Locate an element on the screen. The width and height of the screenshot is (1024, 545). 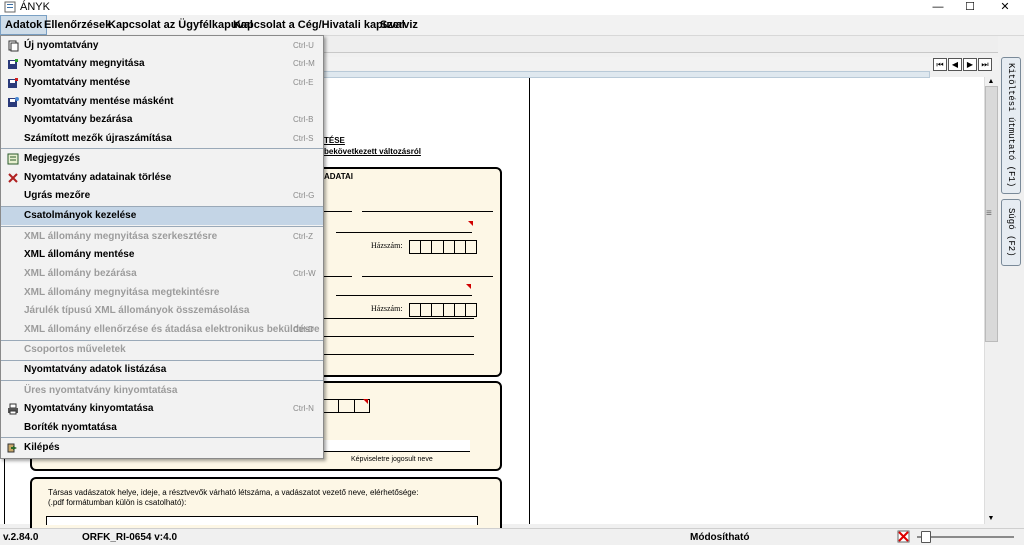
menuitem-nyomtatvany-kinyomtatasa: Nyomtatvány kinyomtatása Ctrl-N is located at coordinates (162, 409).